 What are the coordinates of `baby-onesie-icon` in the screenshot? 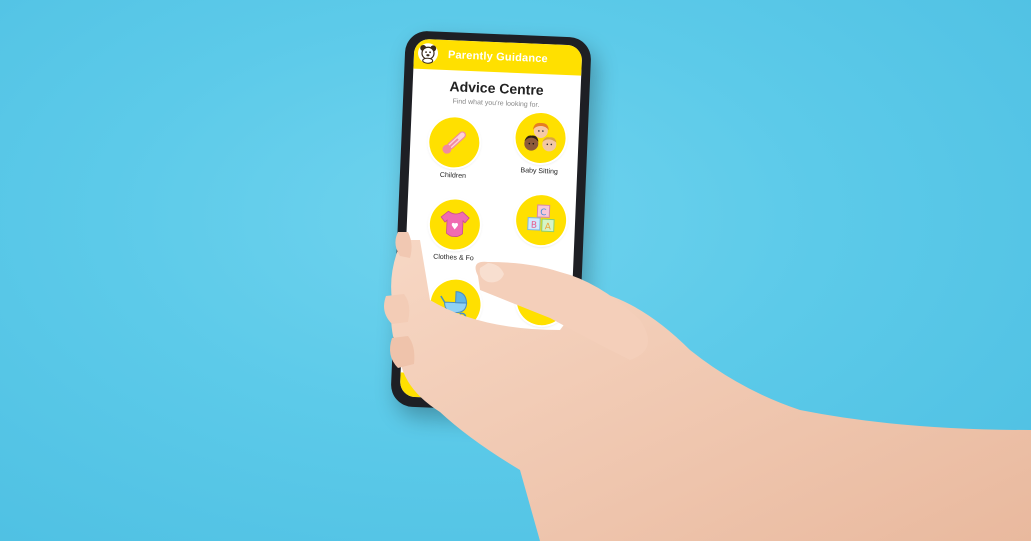 It's located at (455, 223).